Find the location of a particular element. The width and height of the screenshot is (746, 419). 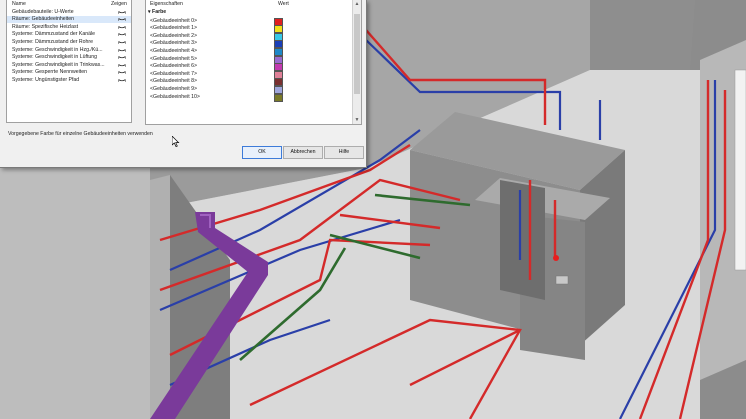

property-group-color: ▾ Farbe is located at coordinates (157, 12).